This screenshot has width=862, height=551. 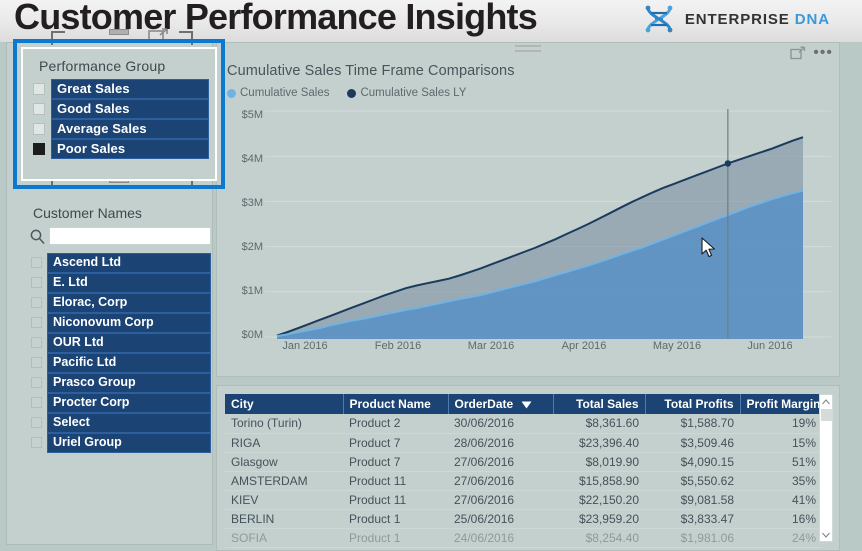 I want to click on cell-profit-margin: 15%, so click(x=781, y=443).